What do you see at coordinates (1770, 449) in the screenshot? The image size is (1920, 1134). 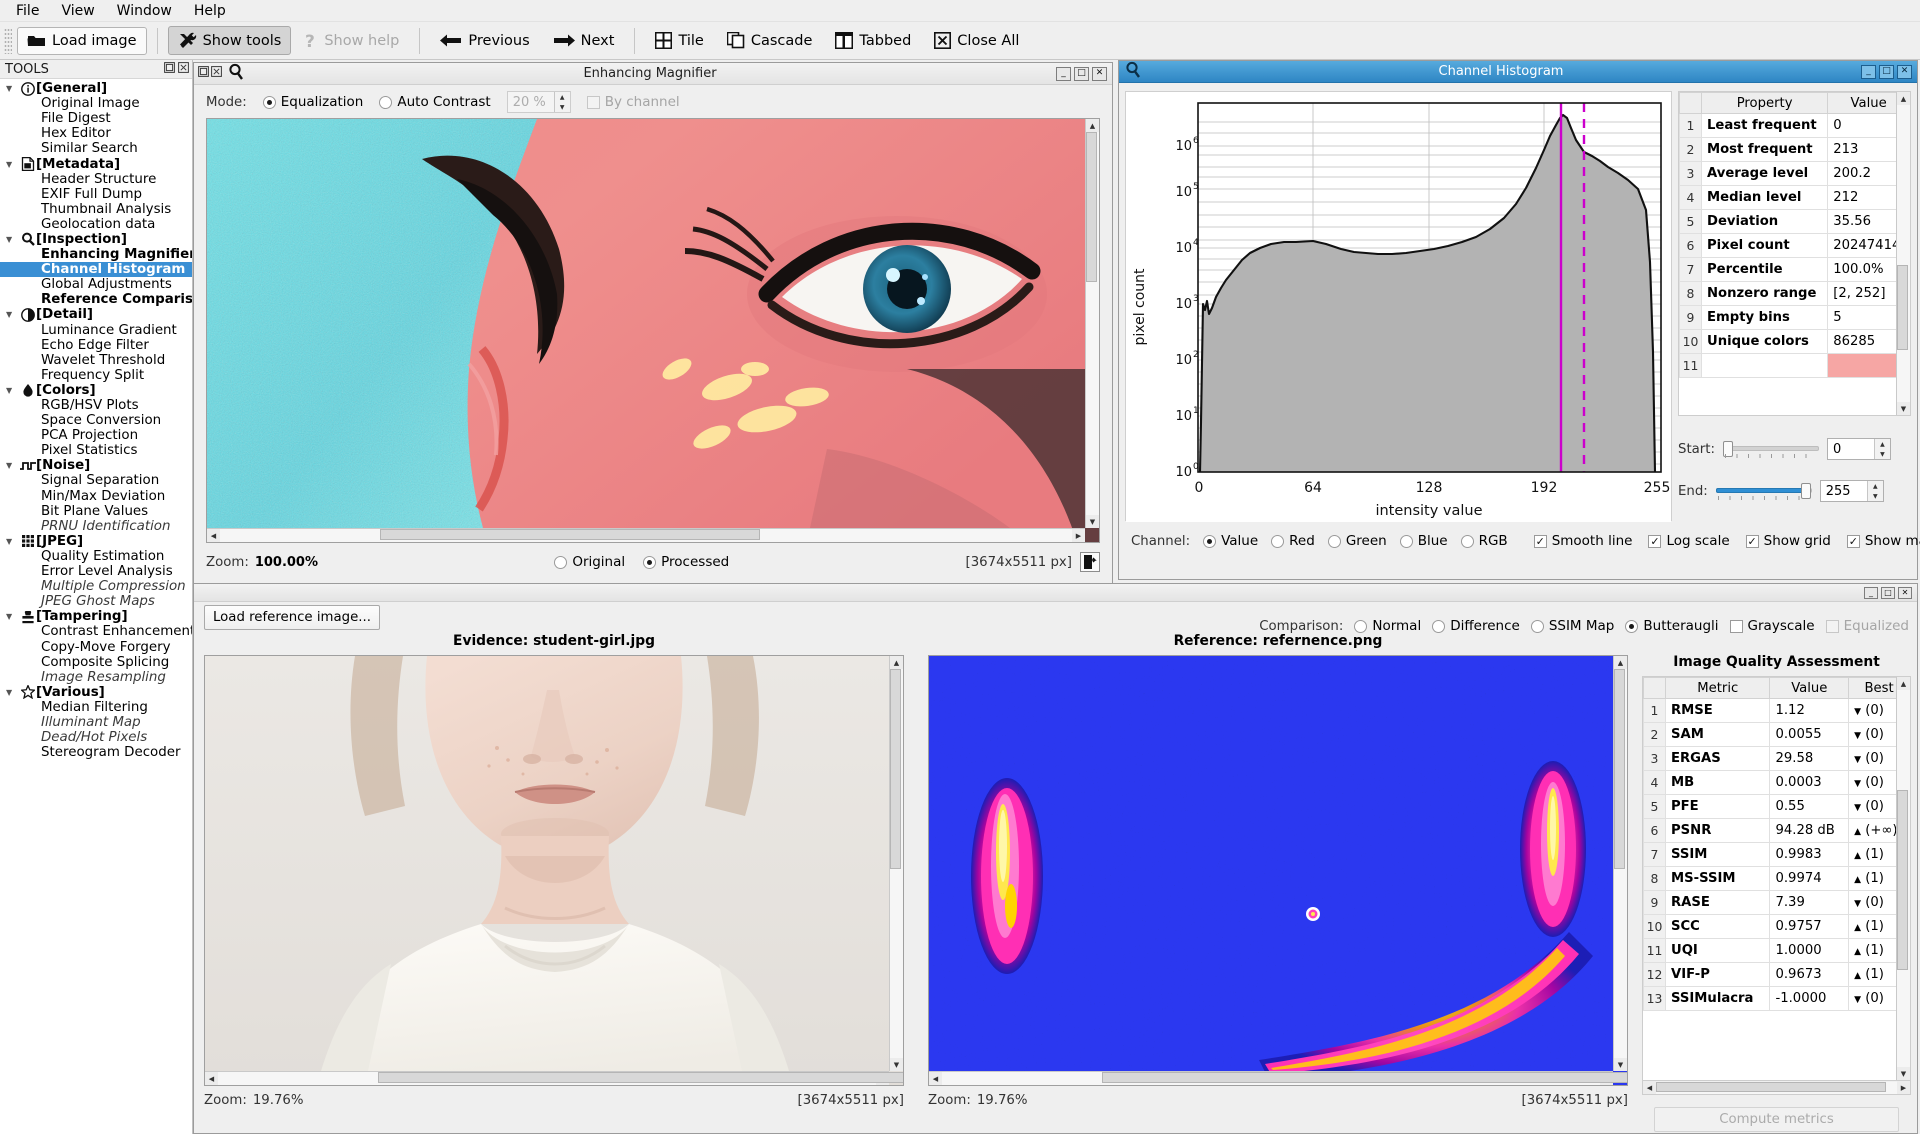 I see `start-slider` at bounding box center [1770, 449].